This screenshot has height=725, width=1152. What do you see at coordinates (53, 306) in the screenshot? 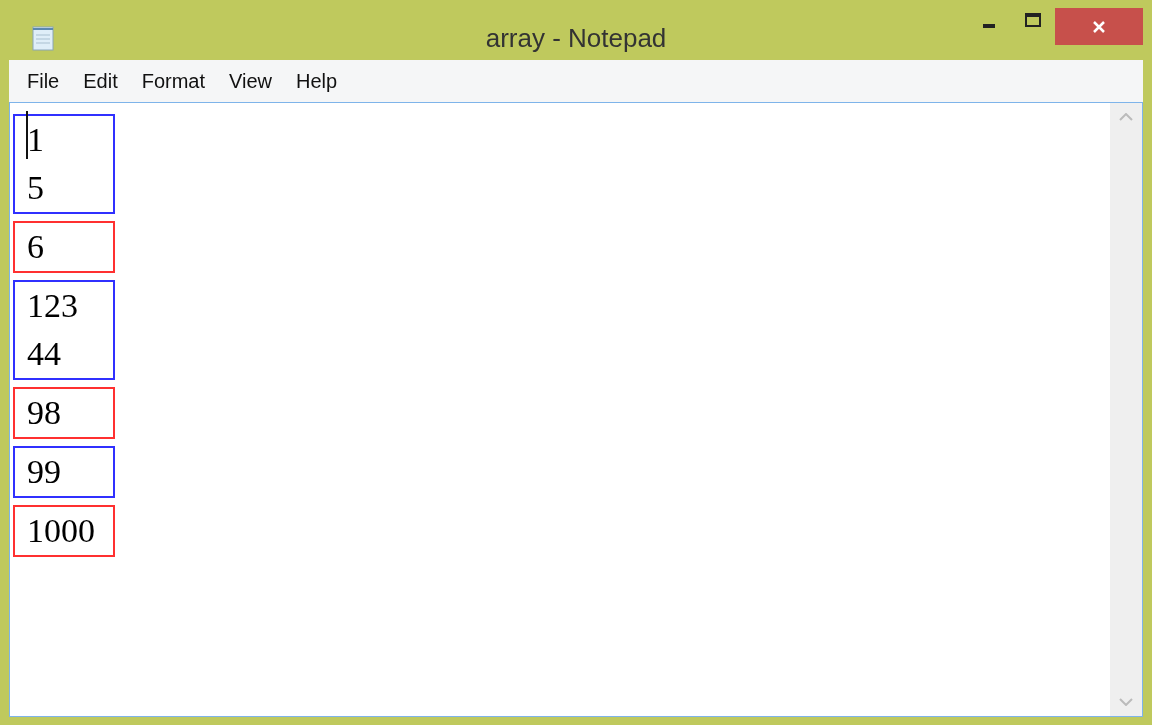
I see `text-line: 123` at bounding box center [53, 306].